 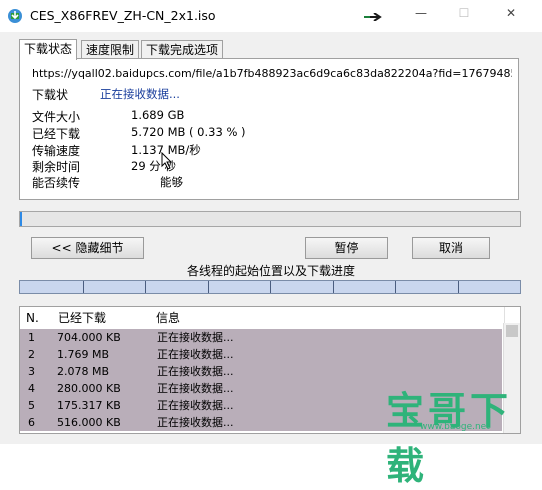 I want to click on scroll-thumb, so click(x=512, y=331).